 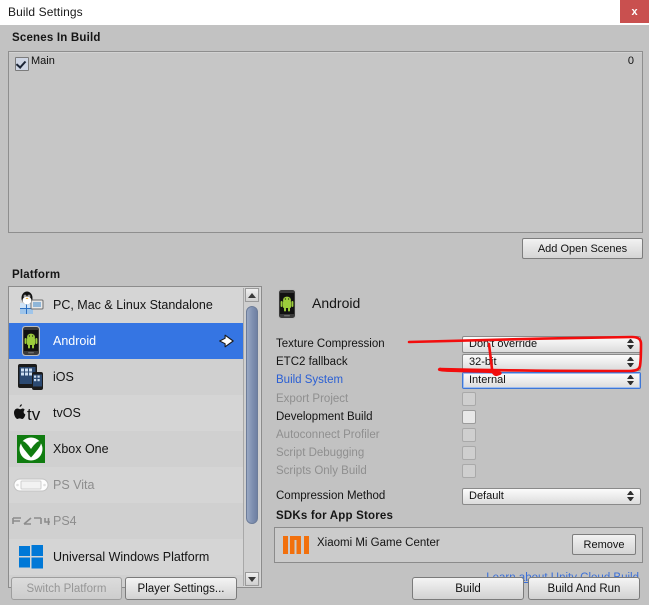 I want to click on details-platform-title: Android, so click(x=336, y=303).